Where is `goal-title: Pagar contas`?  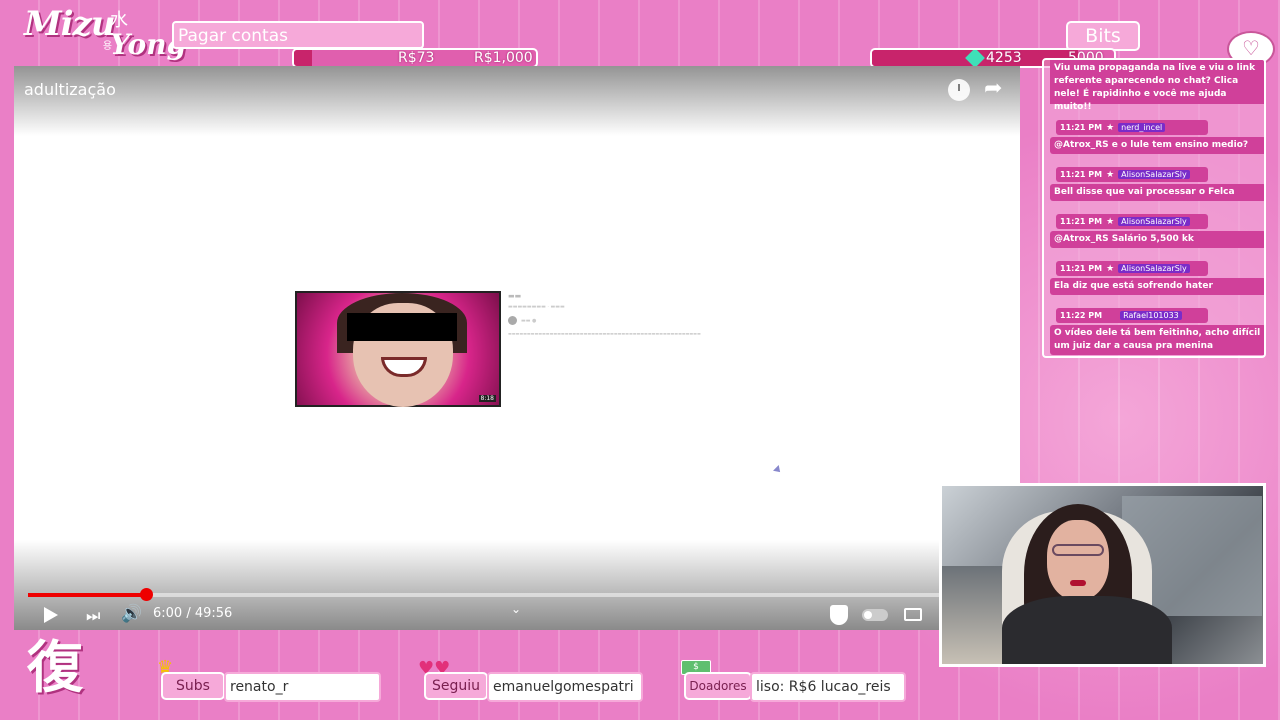
goal-title: Pagar contas is located at coordinates (298, 35).